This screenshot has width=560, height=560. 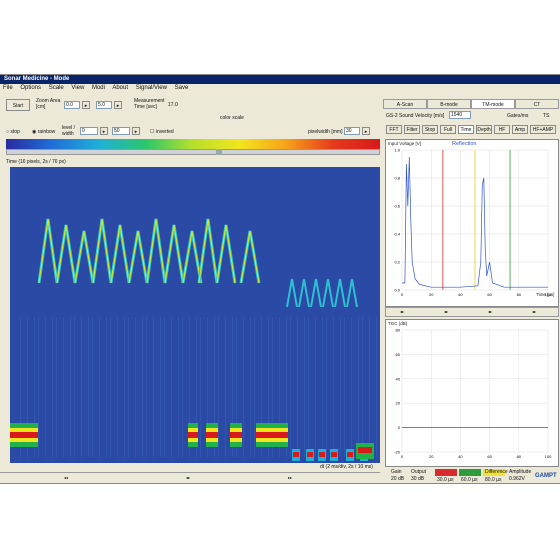 I want to click on tab-ct: CT, so click(x=537, y=104).